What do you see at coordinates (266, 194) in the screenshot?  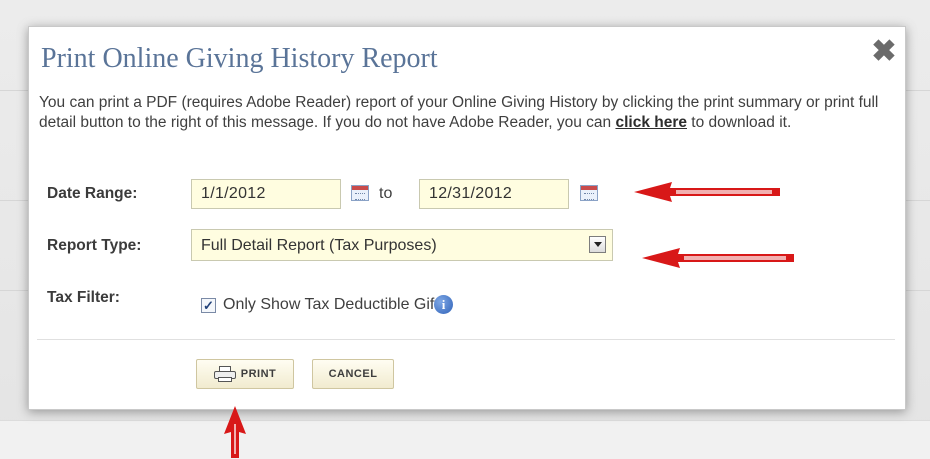 I see `start-date-input: 1/1/2012` at bounding box center [266, 194].